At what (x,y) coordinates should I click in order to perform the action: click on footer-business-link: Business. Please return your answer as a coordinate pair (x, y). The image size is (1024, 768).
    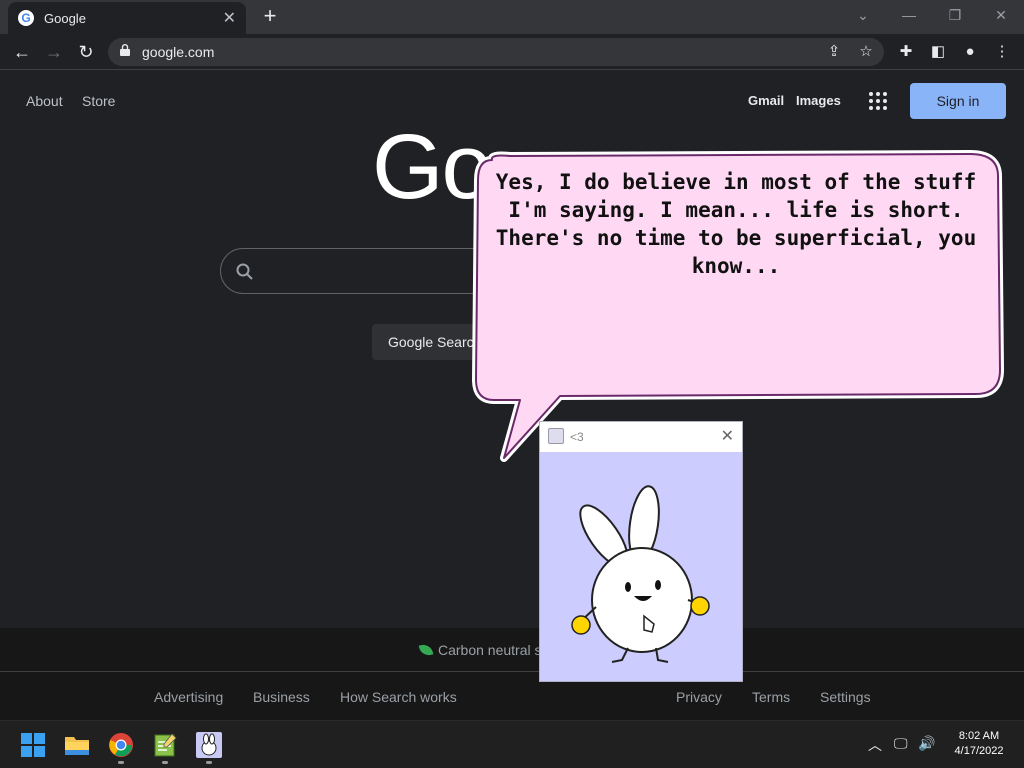
    Looking at the image, I should click on (281, 697).